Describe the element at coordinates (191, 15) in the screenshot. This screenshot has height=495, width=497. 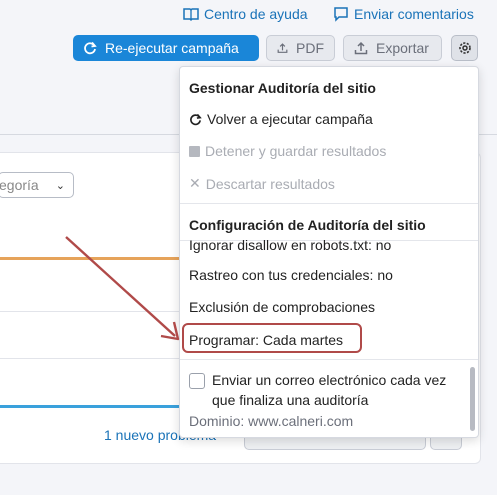
I see `book-icon` at that location.